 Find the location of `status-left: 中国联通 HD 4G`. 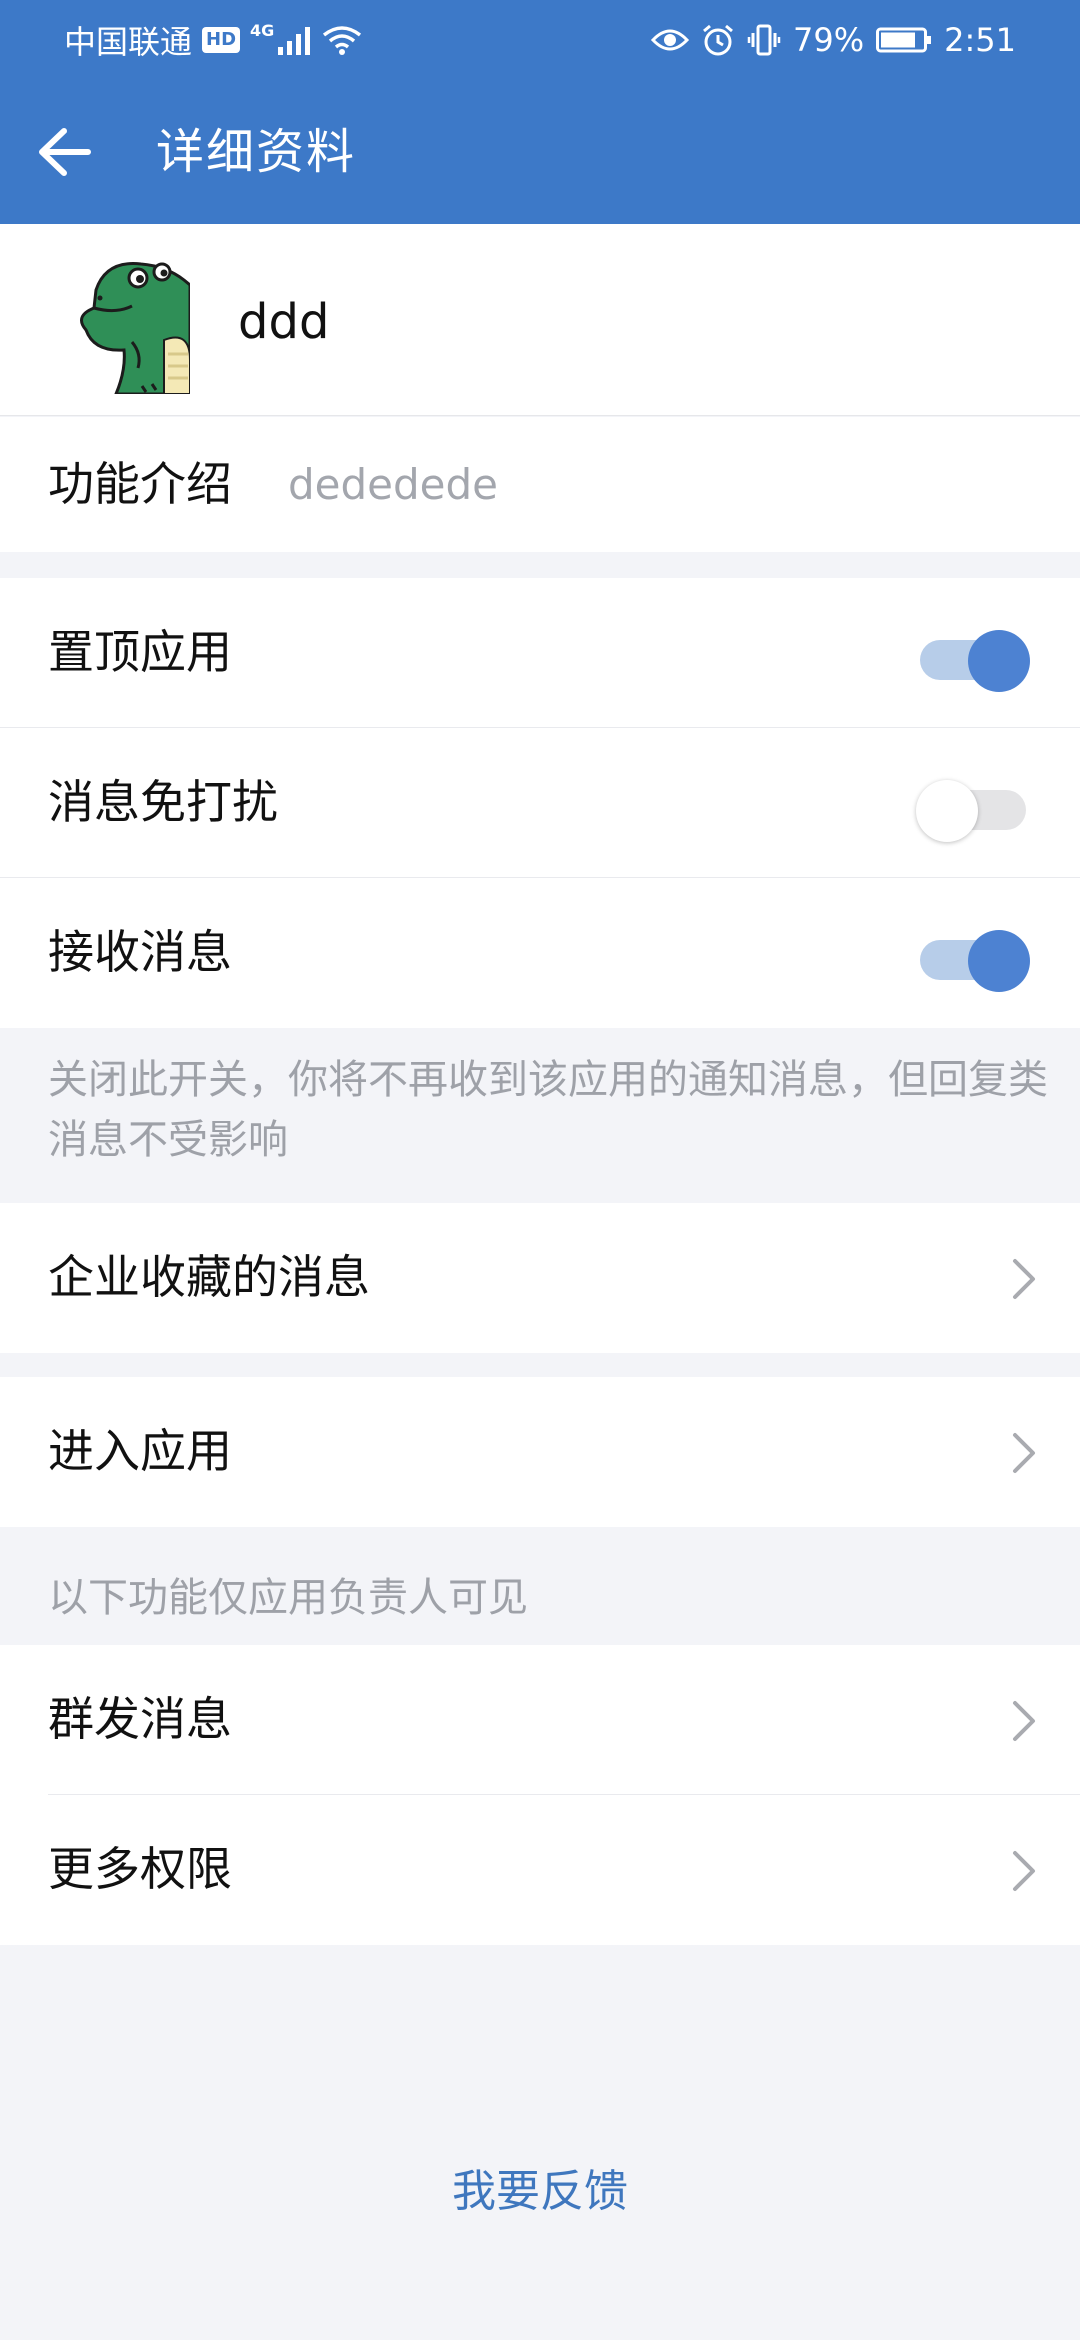

status-left: 中国联通 HD 4G is located at coordinates (213, 40).